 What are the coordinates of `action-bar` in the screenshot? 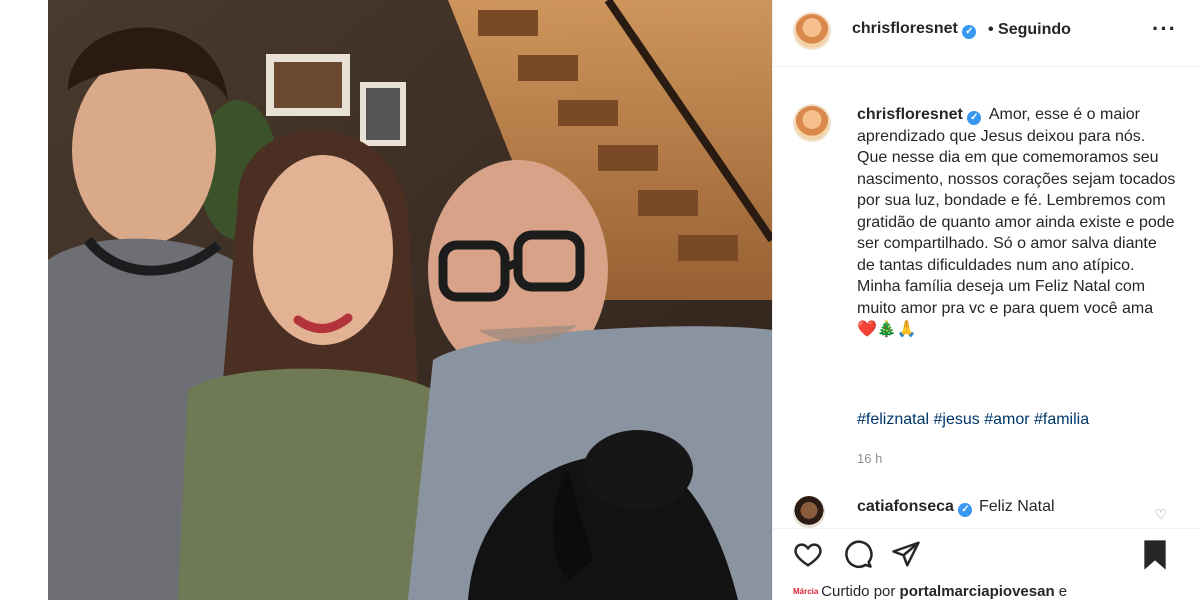 It's located at (986, 553).